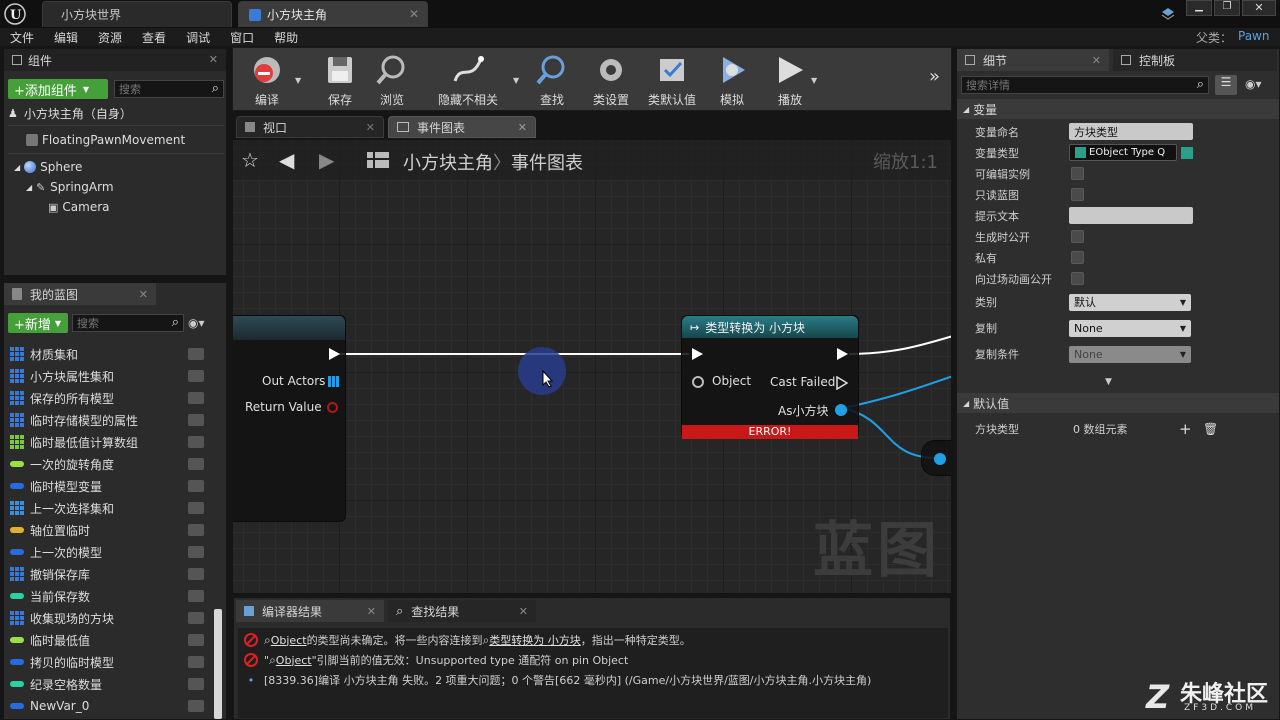 Image resolution: width=1280 pixels, height=720 pixels. I want to click on variable-item: 纪录空格数量, so click(110, 684).